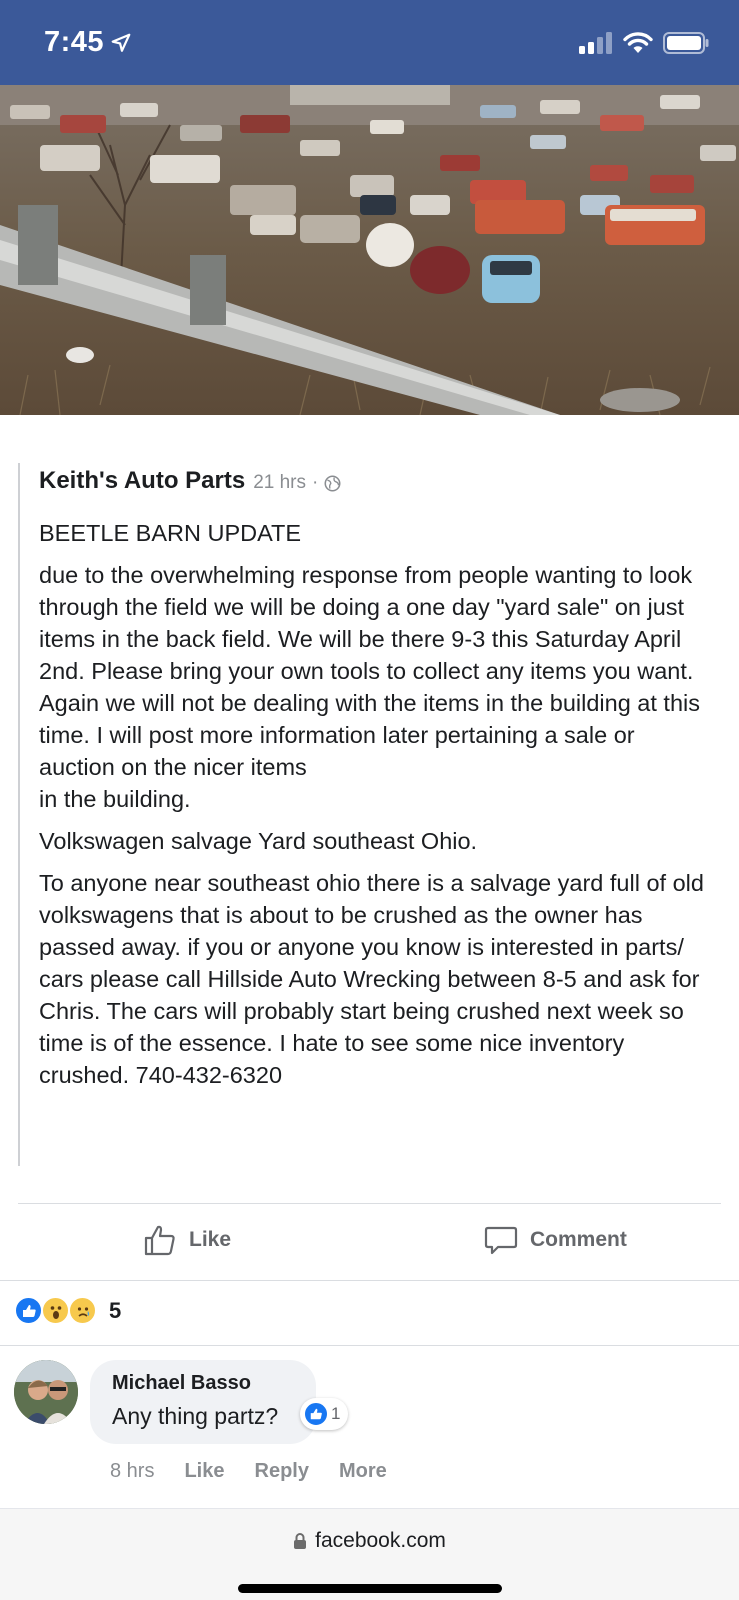 This screenshot has height=1600, width=739. What do you see at coordinates (595, 43) in the screenshot?
I see `signal-icon` at bounding box center [595, 43].